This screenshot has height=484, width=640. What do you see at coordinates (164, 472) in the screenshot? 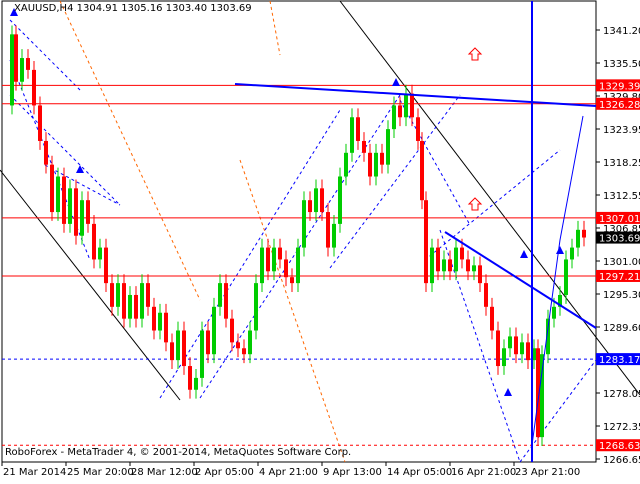
I see `x-tick-label: 28 Mar 12:00` at bounding box center [164, 472].